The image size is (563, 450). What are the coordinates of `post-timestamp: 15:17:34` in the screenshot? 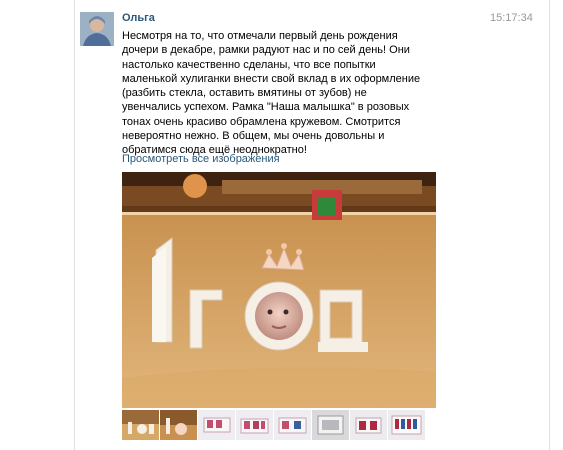 It's located at (511, 18).